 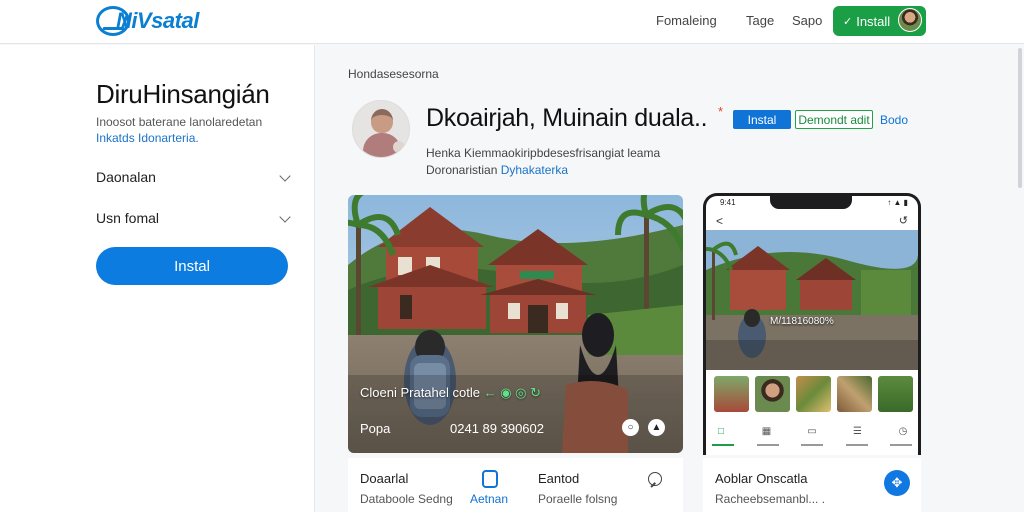 What do you see at coordinates (721, 431) in the screenshot?
I see `home-icon: □` at bounding box center [721, 431].